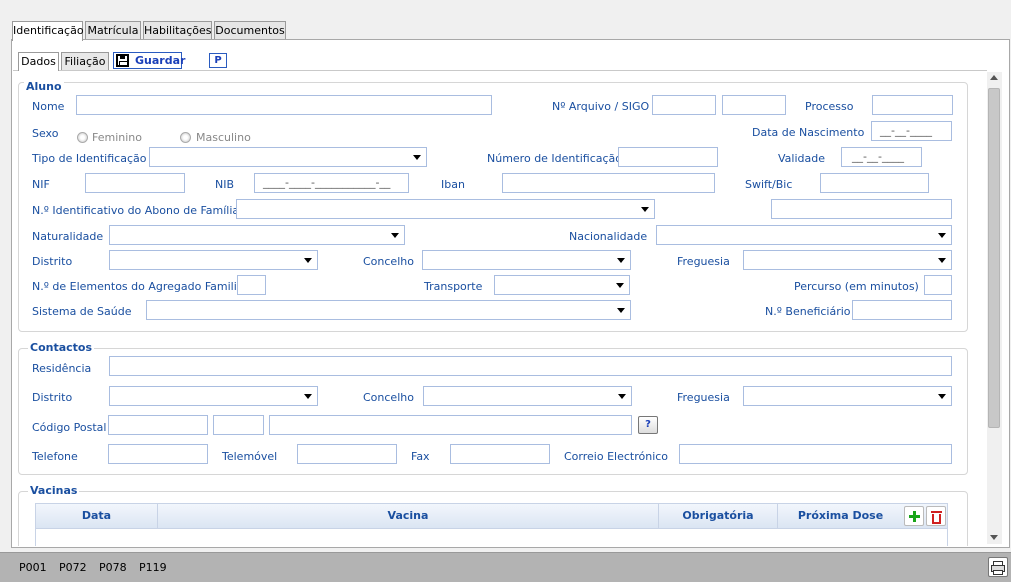  I want to click on abono-label: N.º Identificativo do Abono de Família, so click(136, 210).